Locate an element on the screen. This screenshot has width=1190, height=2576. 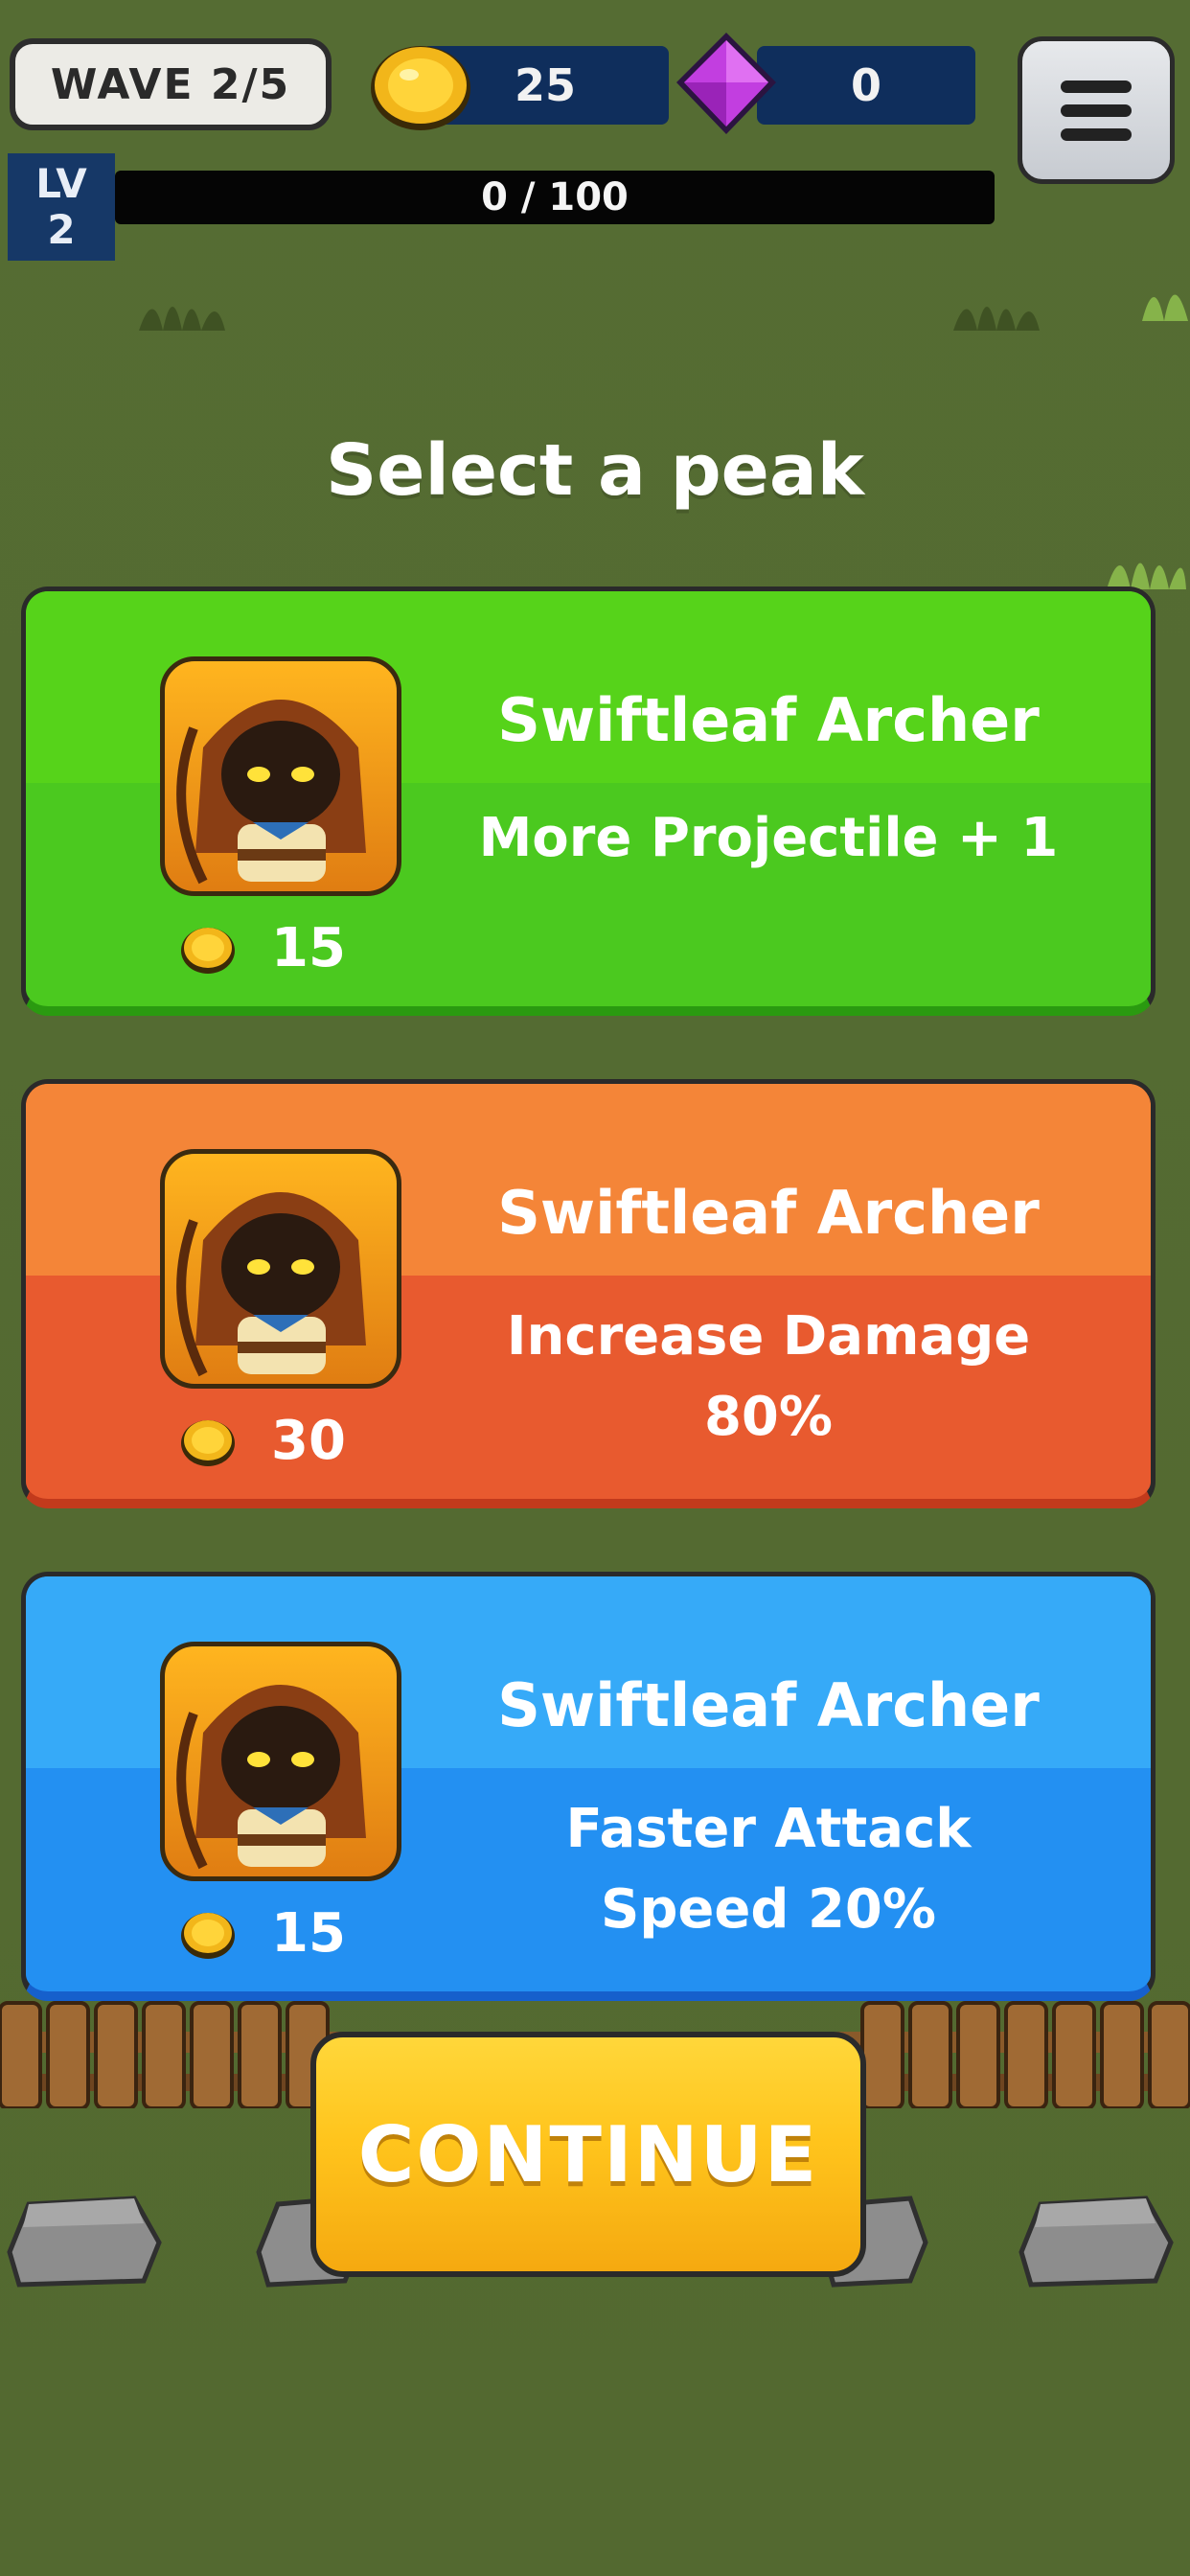
gem-amount: 0 is located at coordinates (866, 85).